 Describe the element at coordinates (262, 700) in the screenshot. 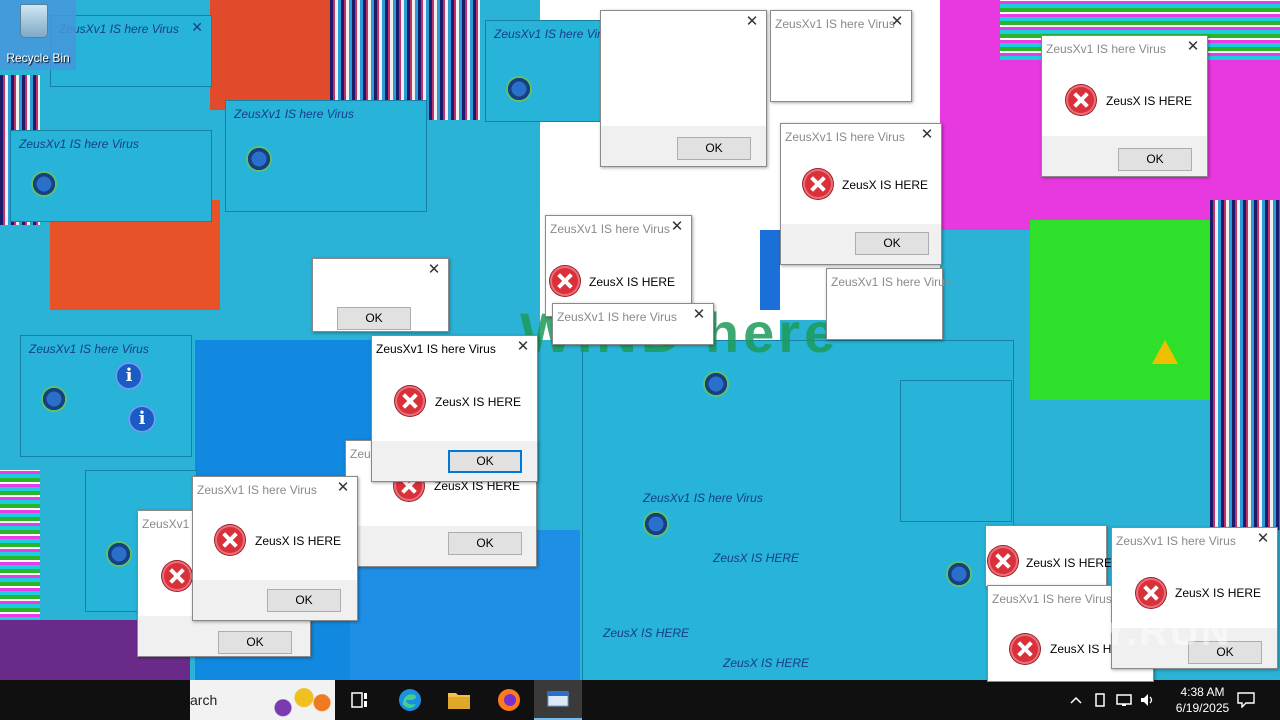

I see `search-box: arch` at that location.